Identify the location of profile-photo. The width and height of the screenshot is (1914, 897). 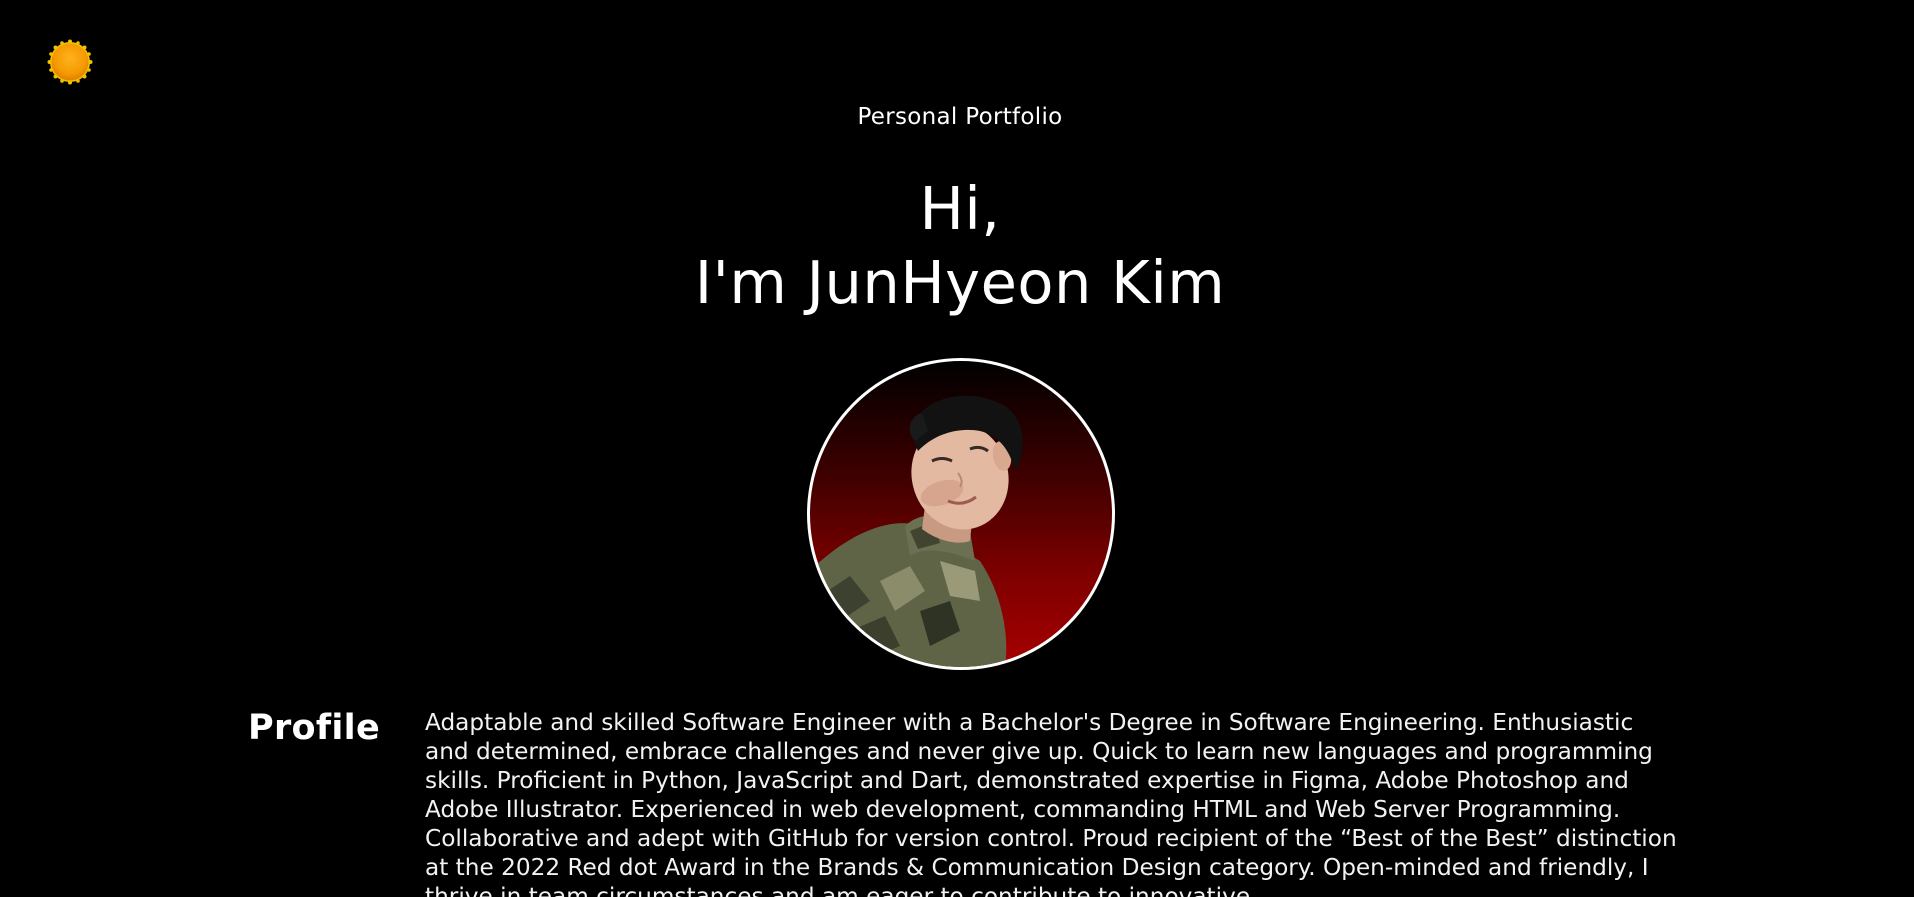
(916, 531).